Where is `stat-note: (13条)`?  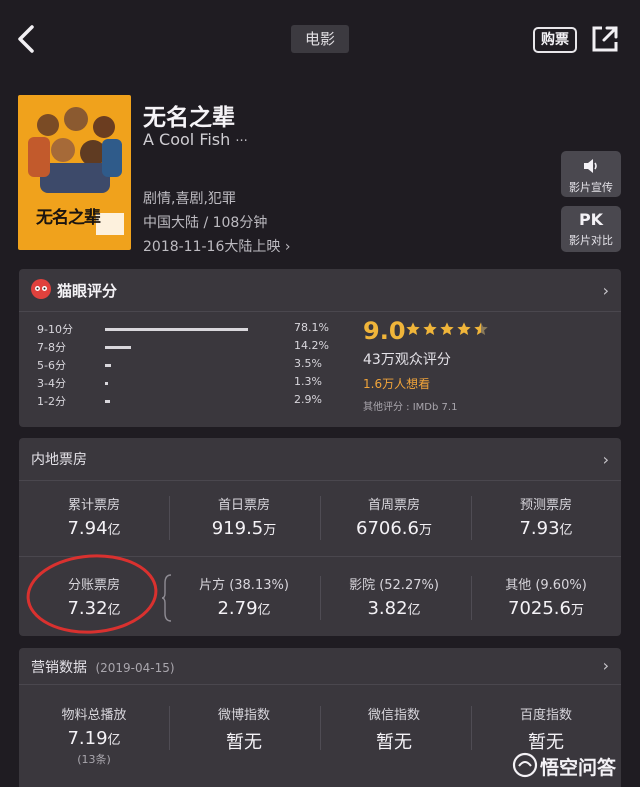
stat-note: (13条) is located at coordinates (94, 759).